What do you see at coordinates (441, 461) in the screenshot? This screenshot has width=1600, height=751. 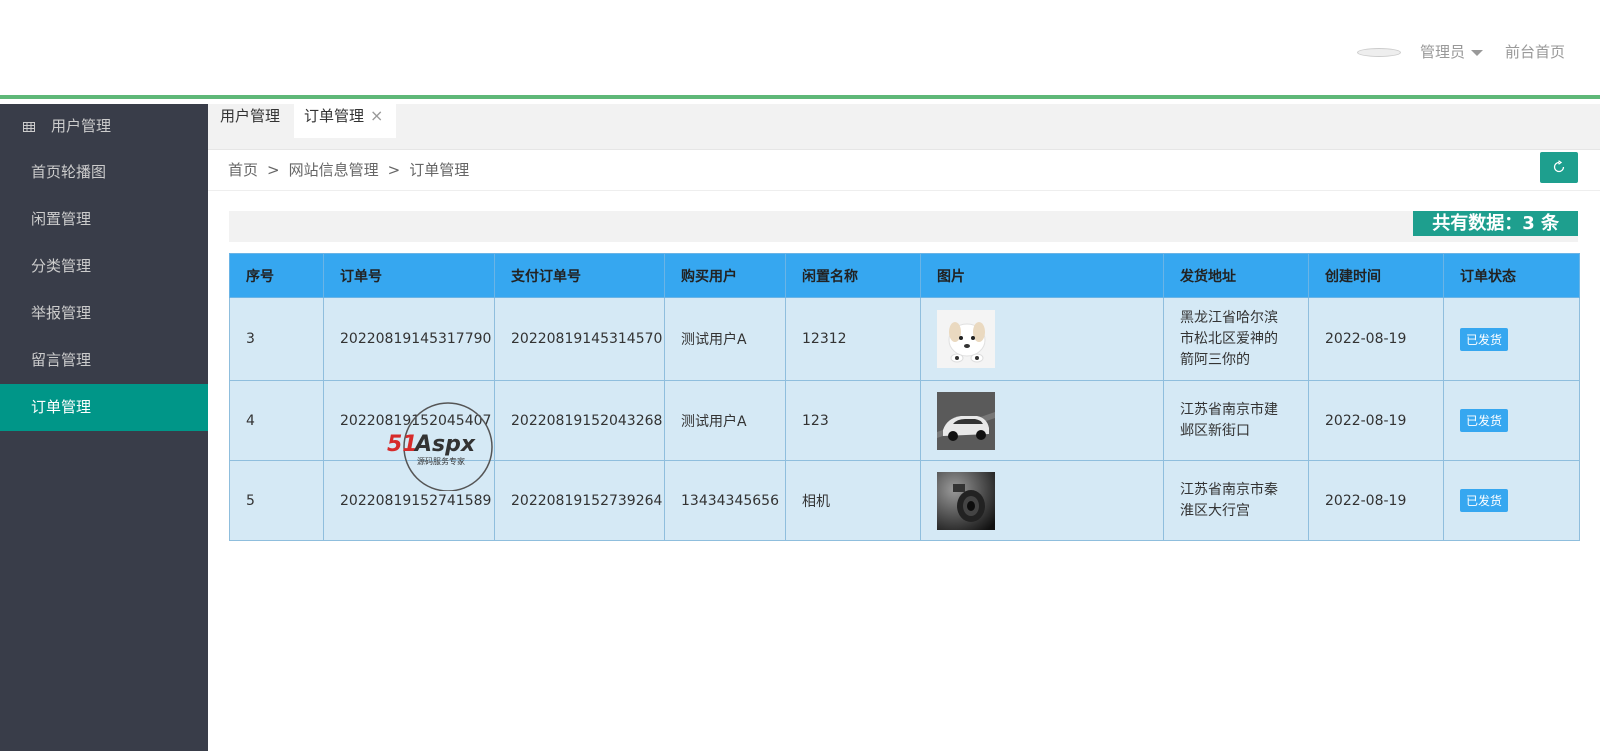 I see `svg-text: 源码服务专家` at bounding box center [441, 461].